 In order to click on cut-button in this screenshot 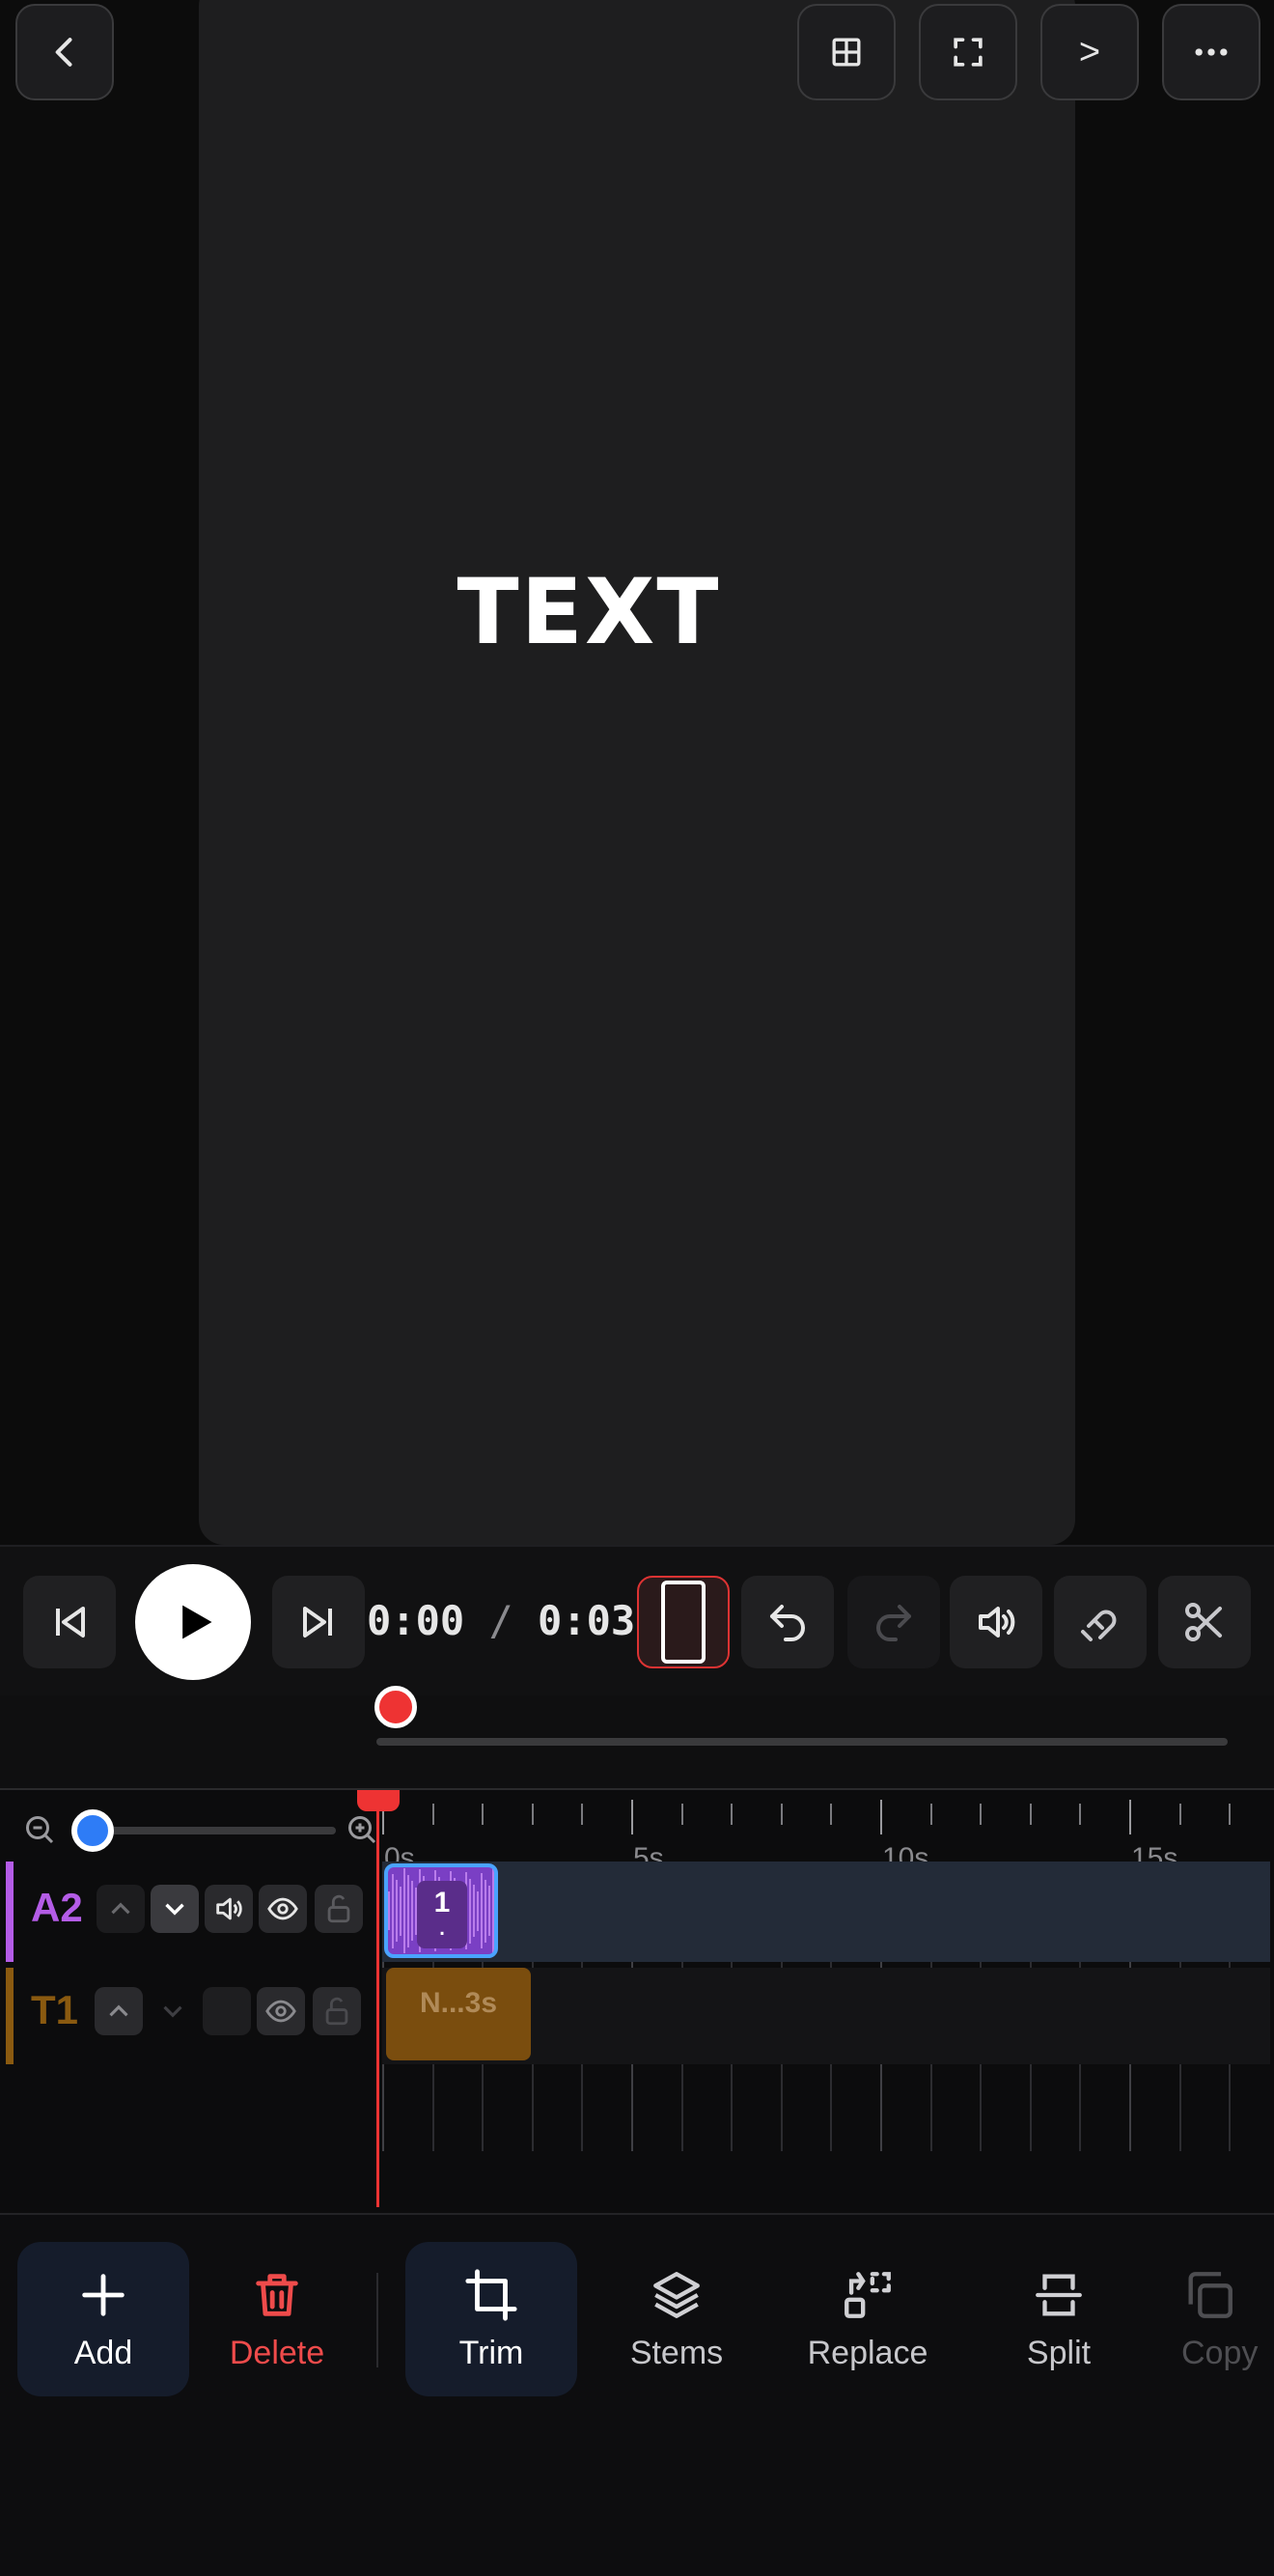, I will do `click(1204, 1622)`.